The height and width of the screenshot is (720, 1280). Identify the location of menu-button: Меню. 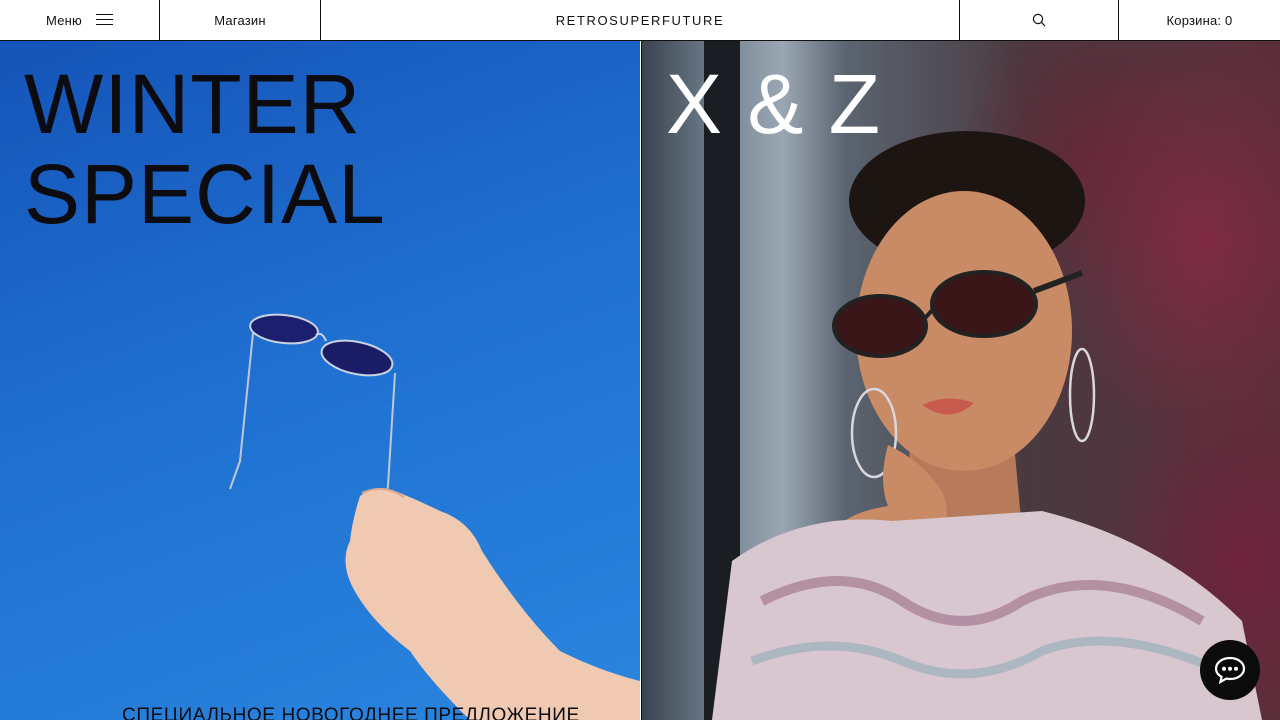
(80, 20).